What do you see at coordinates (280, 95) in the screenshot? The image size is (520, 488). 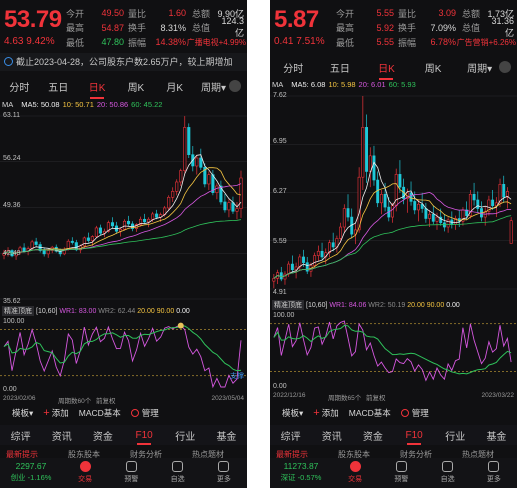 I see `y-tick: 7.62` at bounding box center [280, 95].